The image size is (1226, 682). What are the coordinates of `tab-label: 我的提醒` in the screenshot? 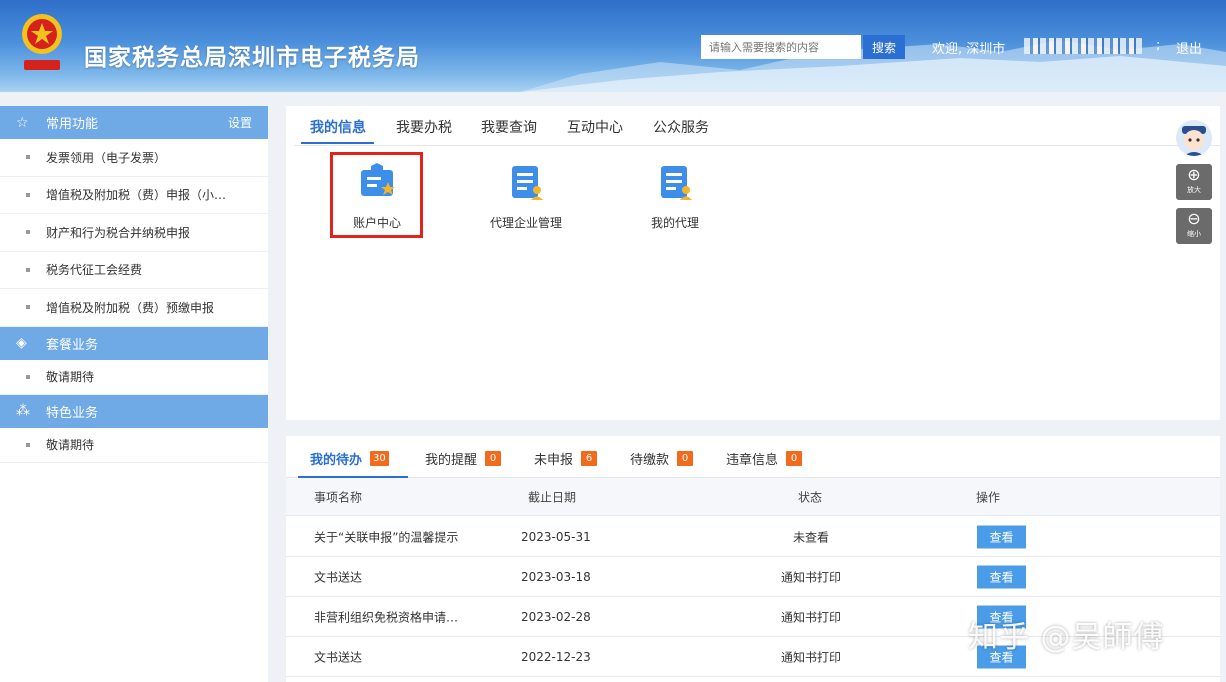 It's located at (451, 460).